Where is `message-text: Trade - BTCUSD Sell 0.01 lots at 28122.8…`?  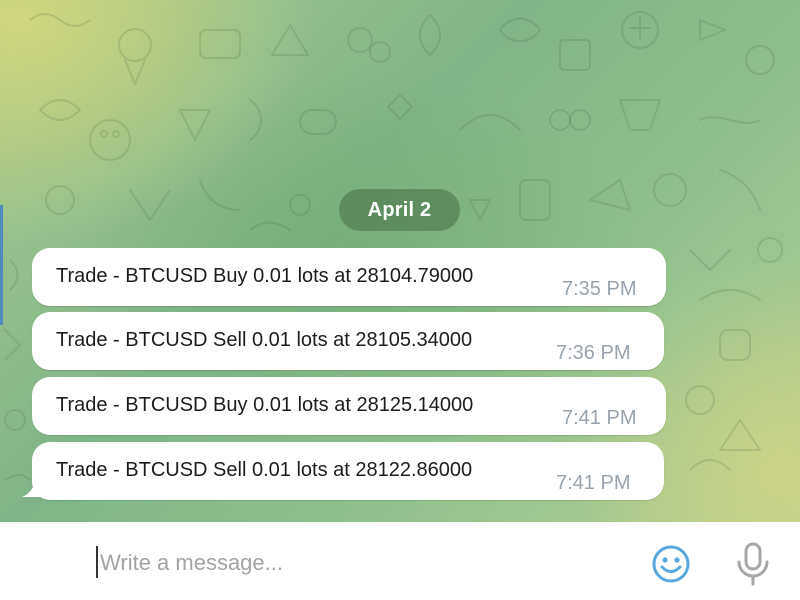 message-text: Trade - BTCUSD Sell 0.01 lots at 28122.8… is located at coordinates (264, 470).